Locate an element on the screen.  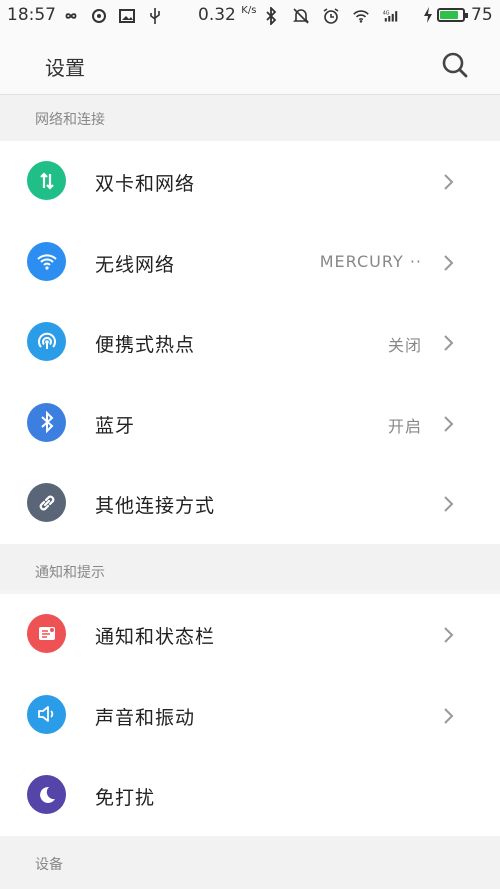
battery-level: 75 is located at coordinates (482, 15).